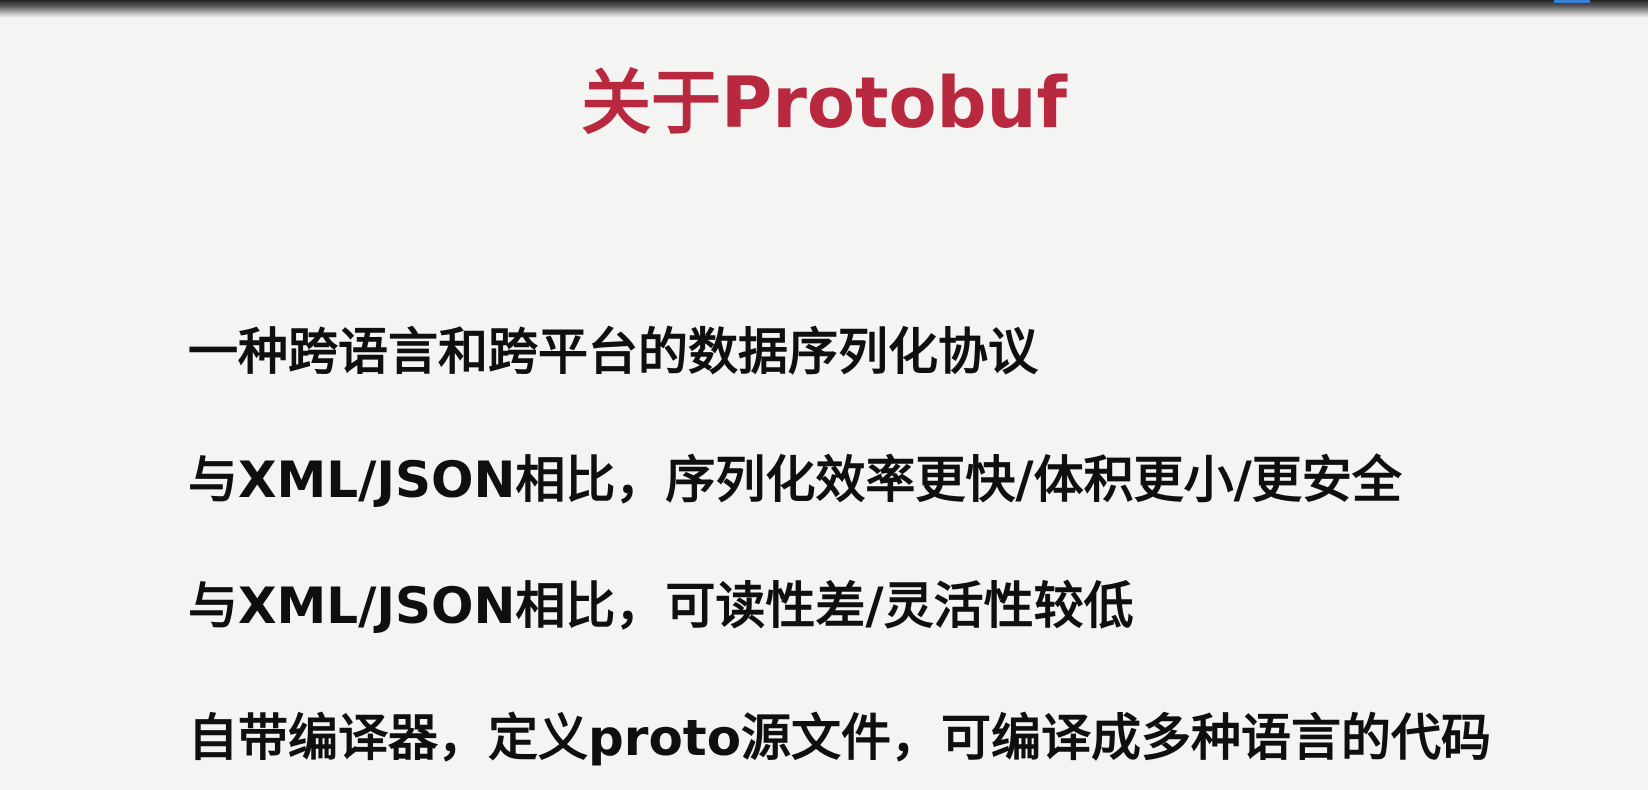  I want to click on top-accent-bar, so click(1572, 1).